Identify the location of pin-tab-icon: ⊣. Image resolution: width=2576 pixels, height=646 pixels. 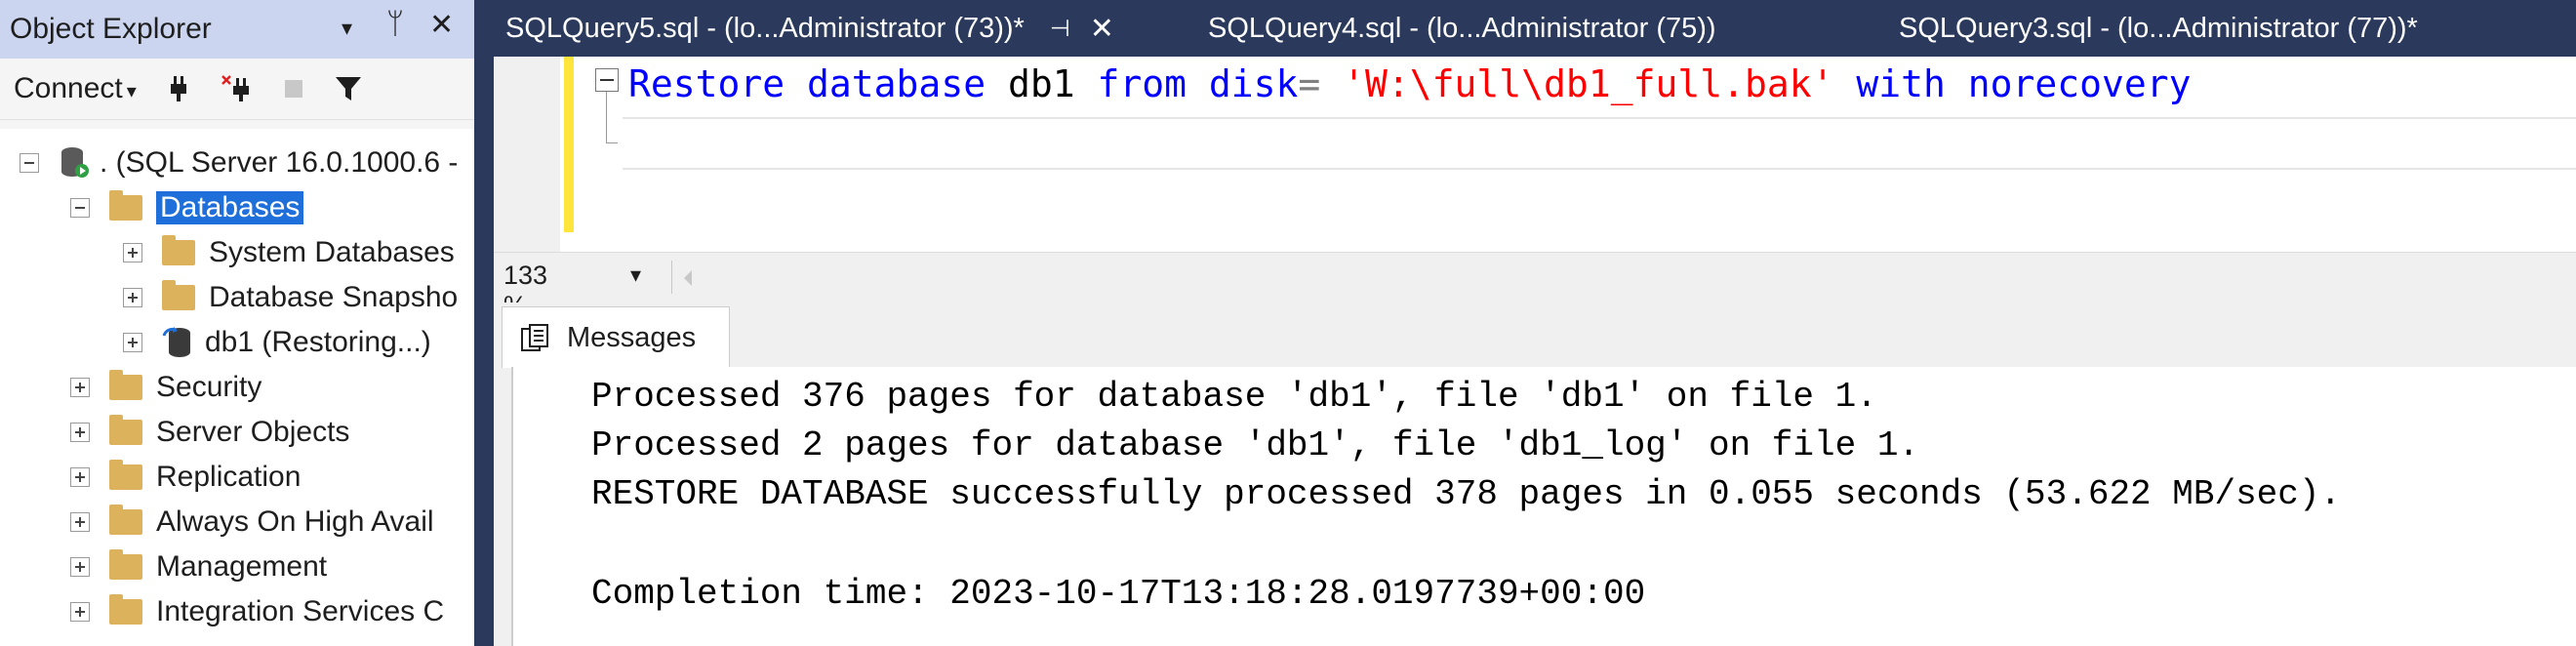
(1060, 29).